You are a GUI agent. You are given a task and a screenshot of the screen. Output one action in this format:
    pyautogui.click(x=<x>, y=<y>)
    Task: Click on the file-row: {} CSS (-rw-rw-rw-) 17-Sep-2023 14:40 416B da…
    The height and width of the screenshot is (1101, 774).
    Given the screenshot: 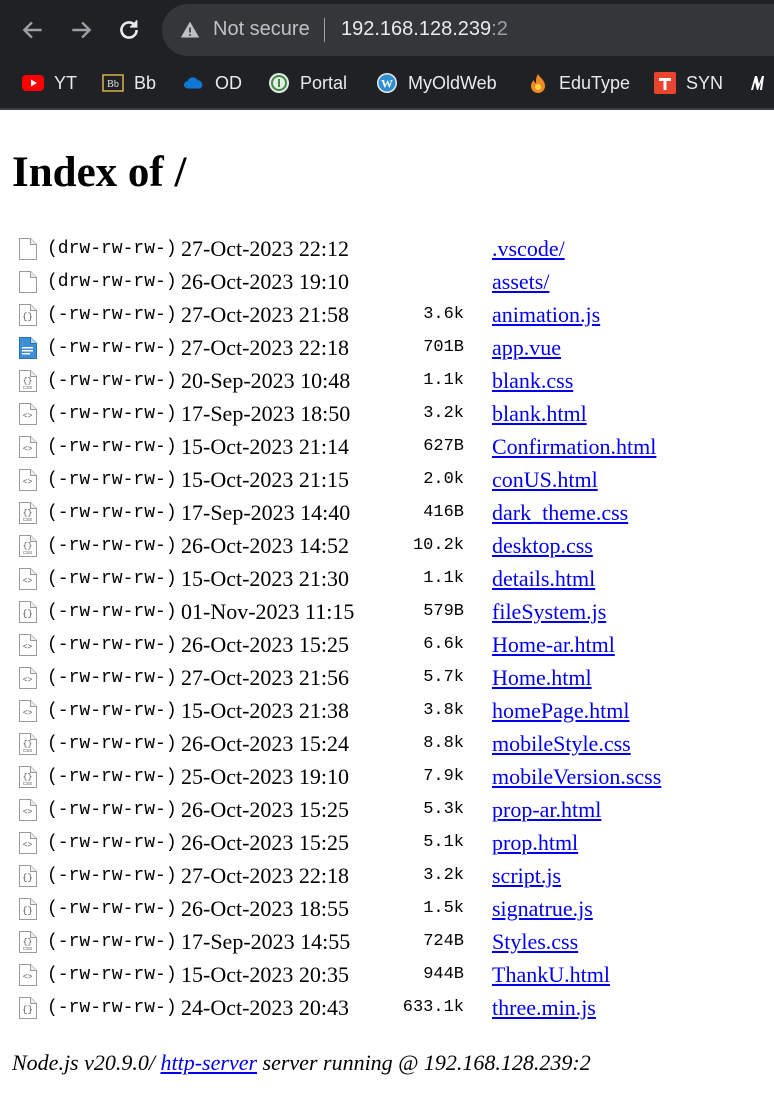 What is the action you would take?
    pyautogui.click(x=388, y=513)
    